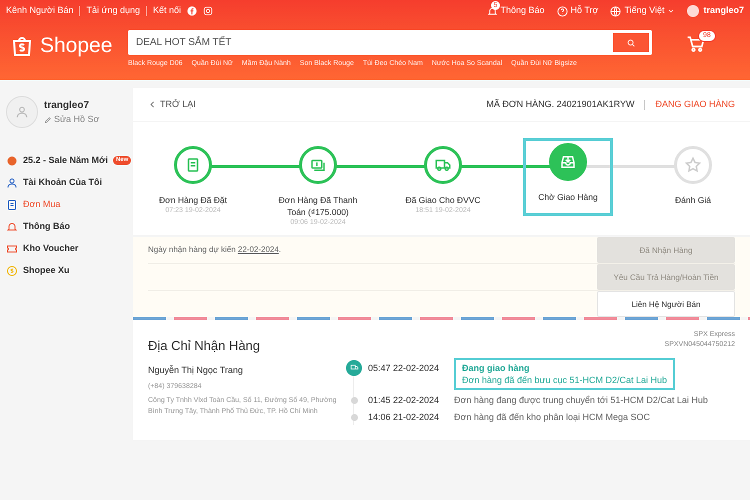 The width and height of the screenshot is (750, 500). What do you see at coordinates (193, 200) in the screenshot?
I see `step-label: Đơn Hàng Đã Đặt` at bounding box center [193, 200].